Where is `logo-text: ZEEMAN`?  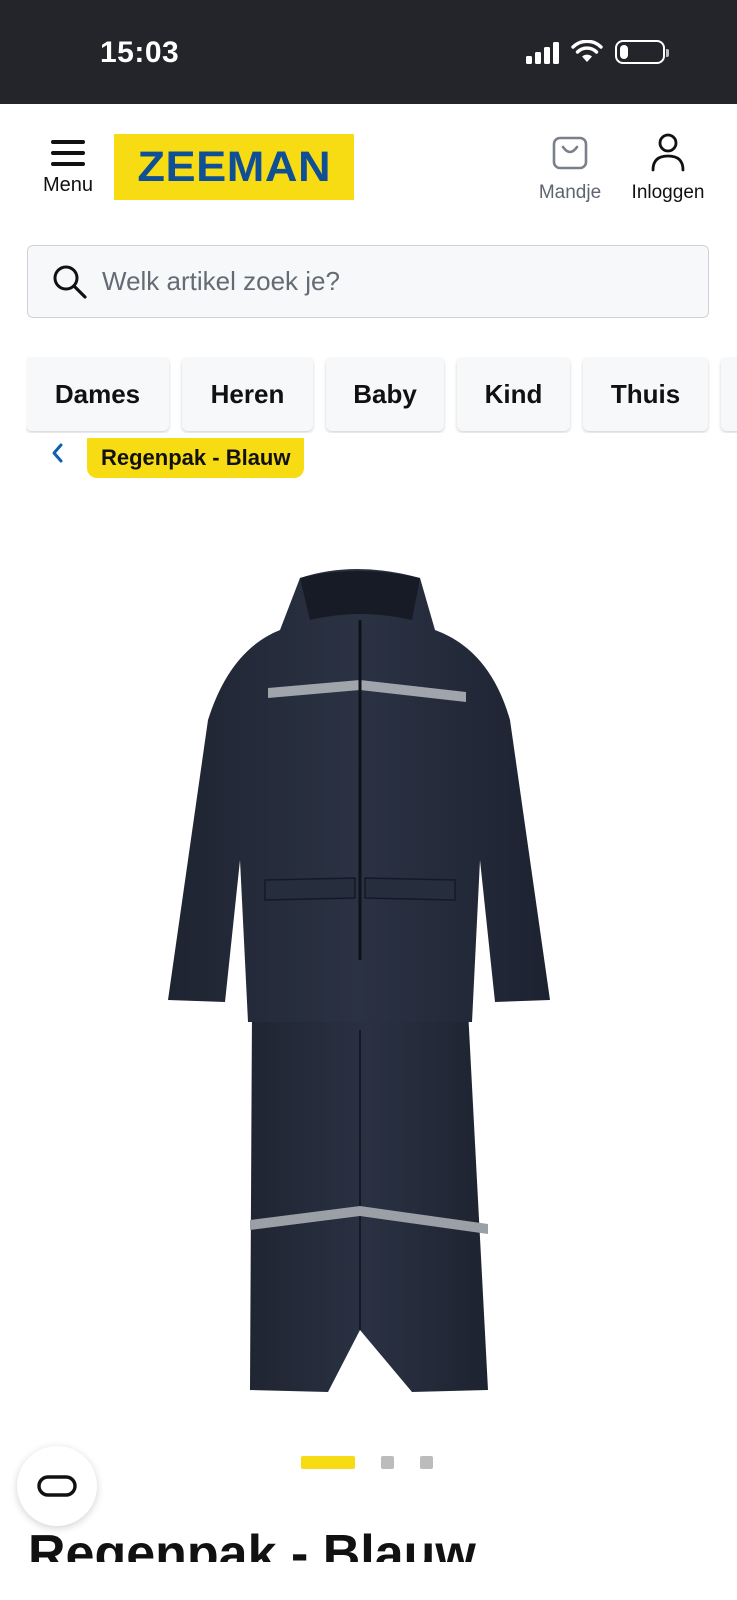 logo-text: ZEEMAN is located at coordinates (234, 166).